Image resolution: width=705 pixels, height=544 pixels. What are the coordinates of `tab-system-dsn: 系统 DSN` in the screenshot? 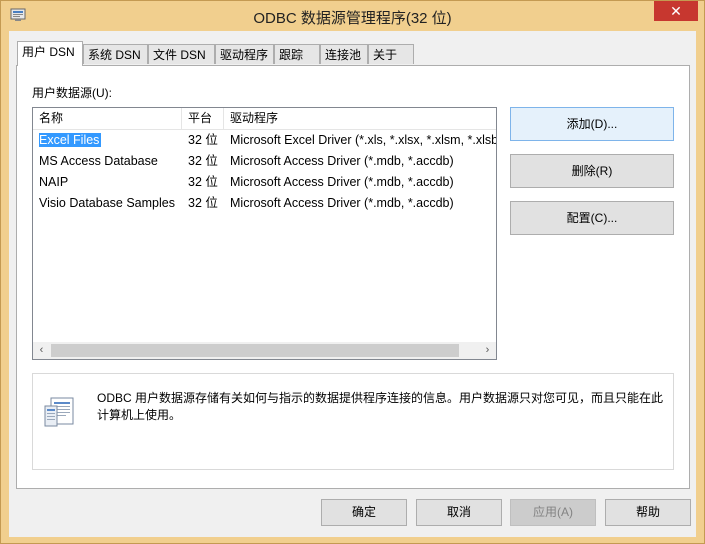 It's located at (115, 54).